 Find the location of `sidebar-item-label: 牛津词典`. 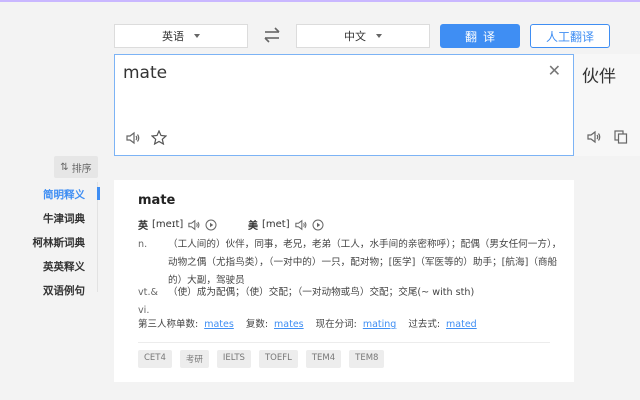

sidebar-item-label: 牛津词典 is located at coordinates (64, 218).